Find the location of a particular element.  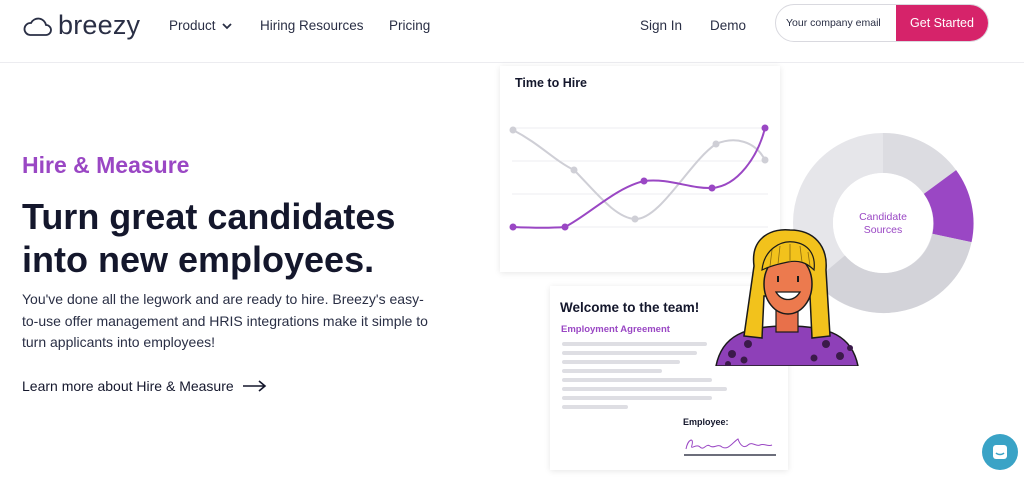

chat-icon is located at coordinates (1000, 452).